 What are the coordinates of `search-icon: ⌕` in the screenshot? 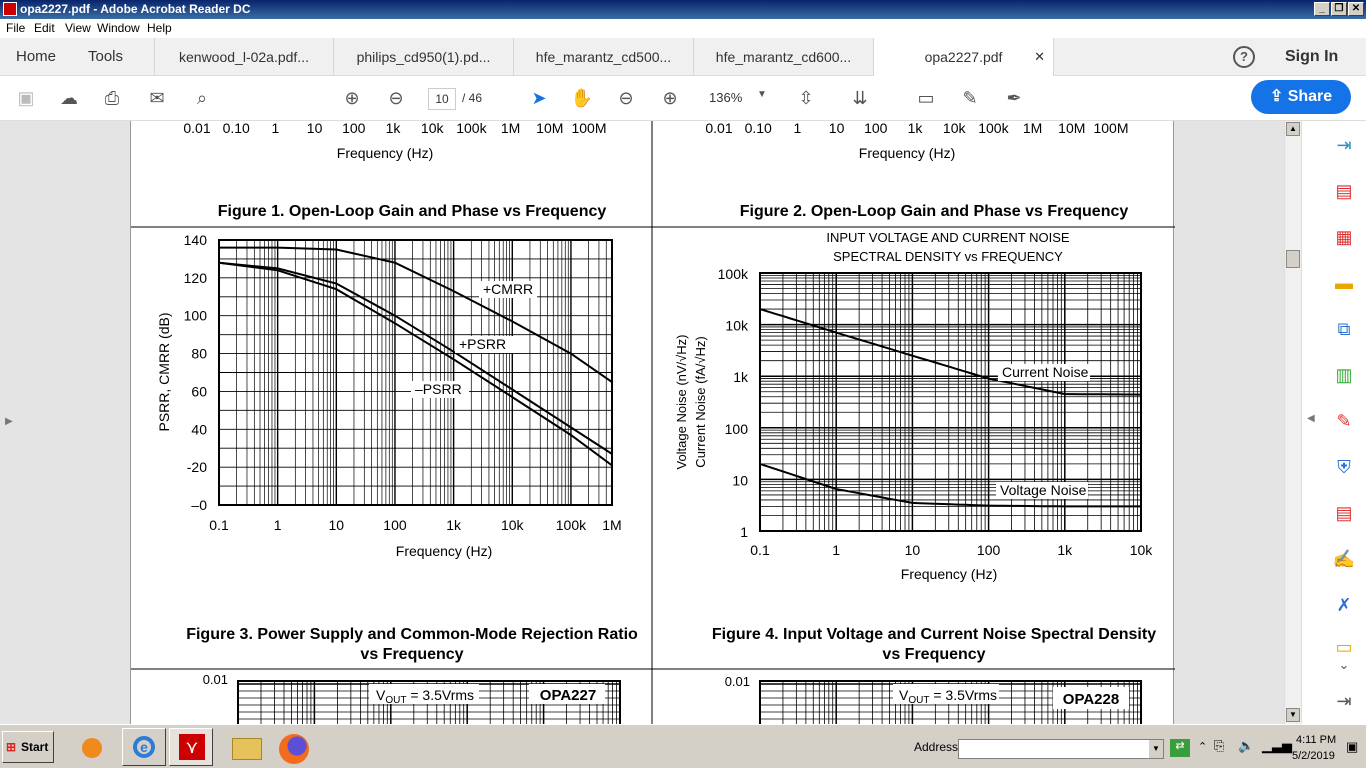 It's located at (202, 98).